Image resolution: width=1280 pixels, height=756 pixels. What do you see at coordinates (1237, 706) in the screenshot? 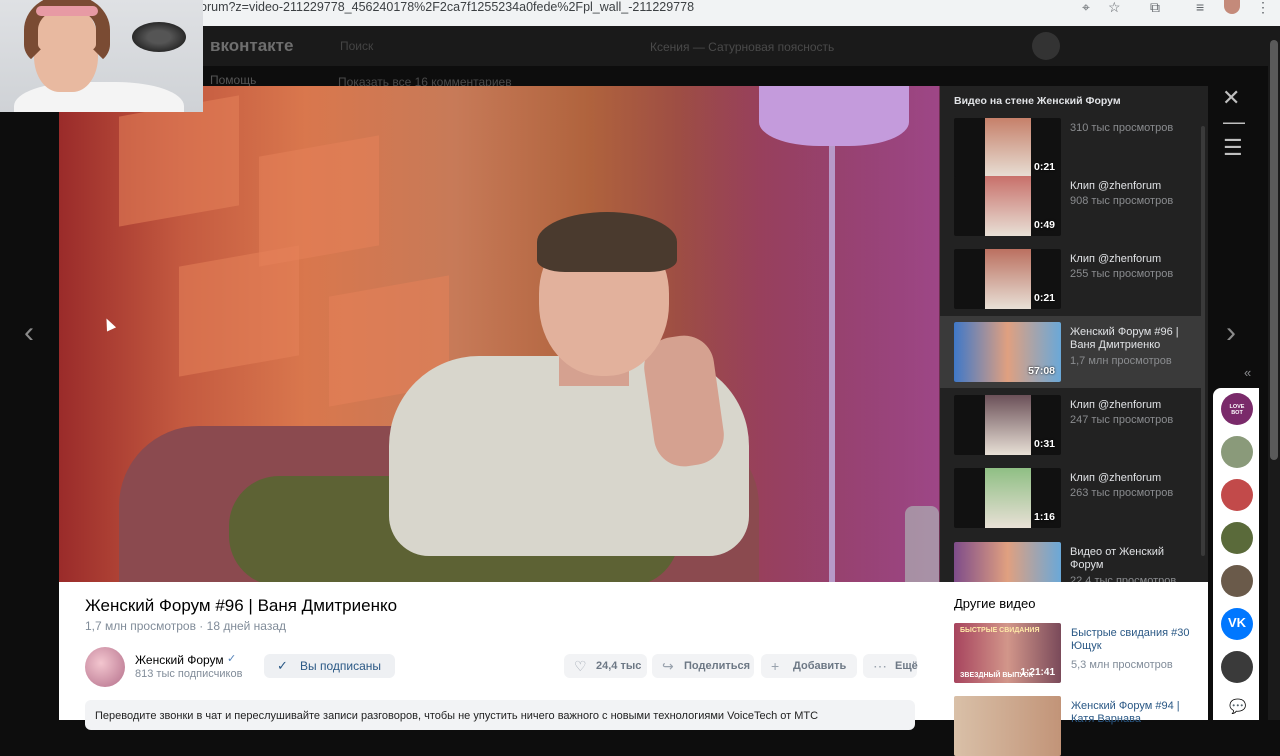
I see `message-icon: 💬` at bounding box center [1237, 706].